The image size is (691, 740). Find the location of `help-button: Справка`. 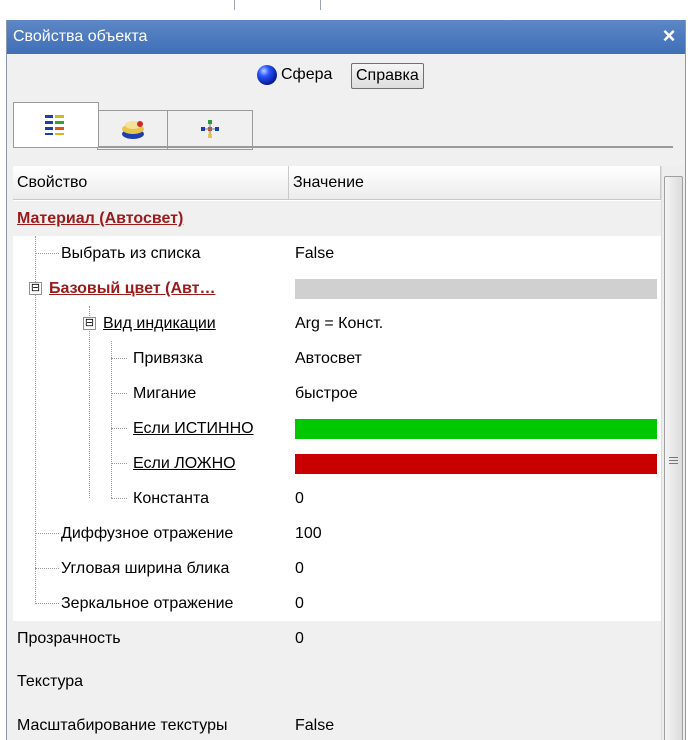

help-button: Справка is located at coordinates (387, 76).